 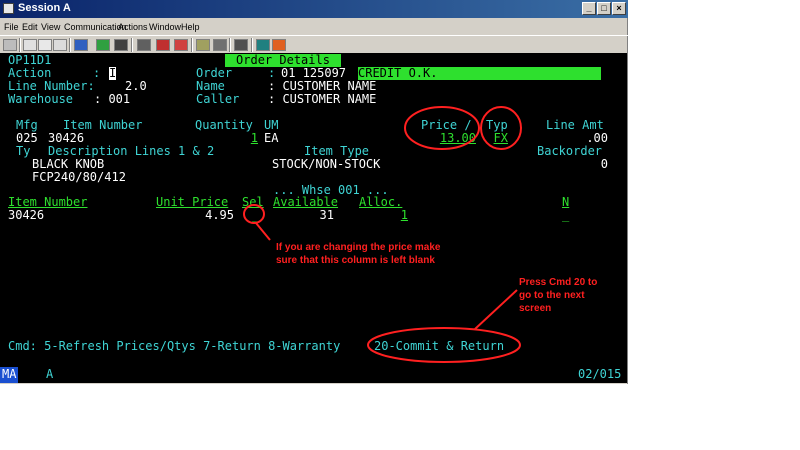 What do you see at coordinates (444, 345) in the screenshot?
I see `commit-highlight-circle` at bounding box center [444, 345].